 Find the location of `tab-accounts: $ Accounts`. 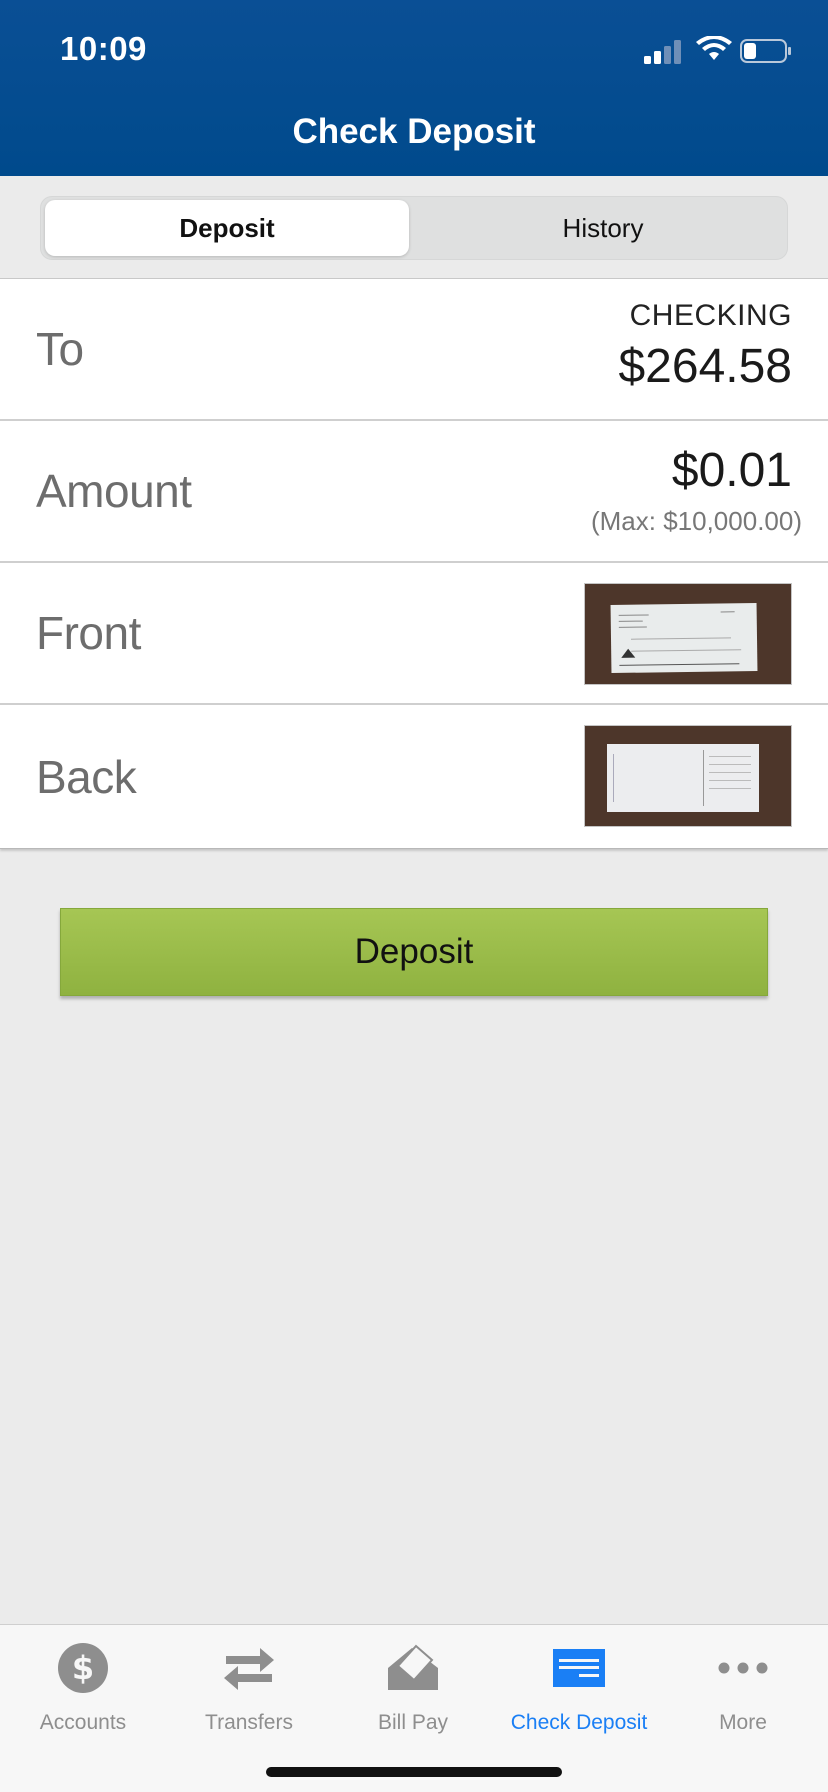

tab-accounts: $ Accounts is located at coordinates (83, 1687).